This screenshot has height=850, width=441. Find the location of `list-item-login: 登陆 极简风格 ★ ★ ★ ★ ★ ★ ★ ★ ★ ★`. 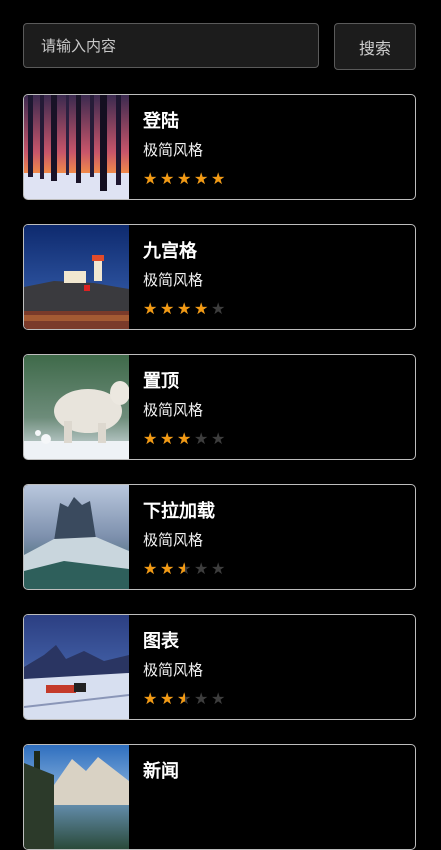

list-item-login: 登陆 极简风格 ★ ★ ★ ★ ★ ★ ★ ★ ★ ★ is located at coordinates (219, 147).